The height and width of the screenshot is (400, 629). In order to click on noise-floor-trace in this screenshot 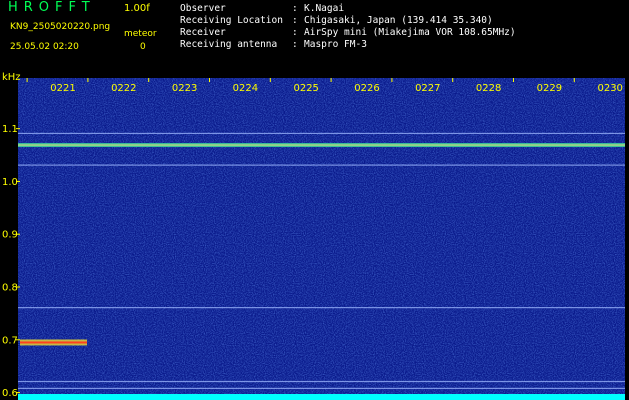, I will do `click(321, 397)`.